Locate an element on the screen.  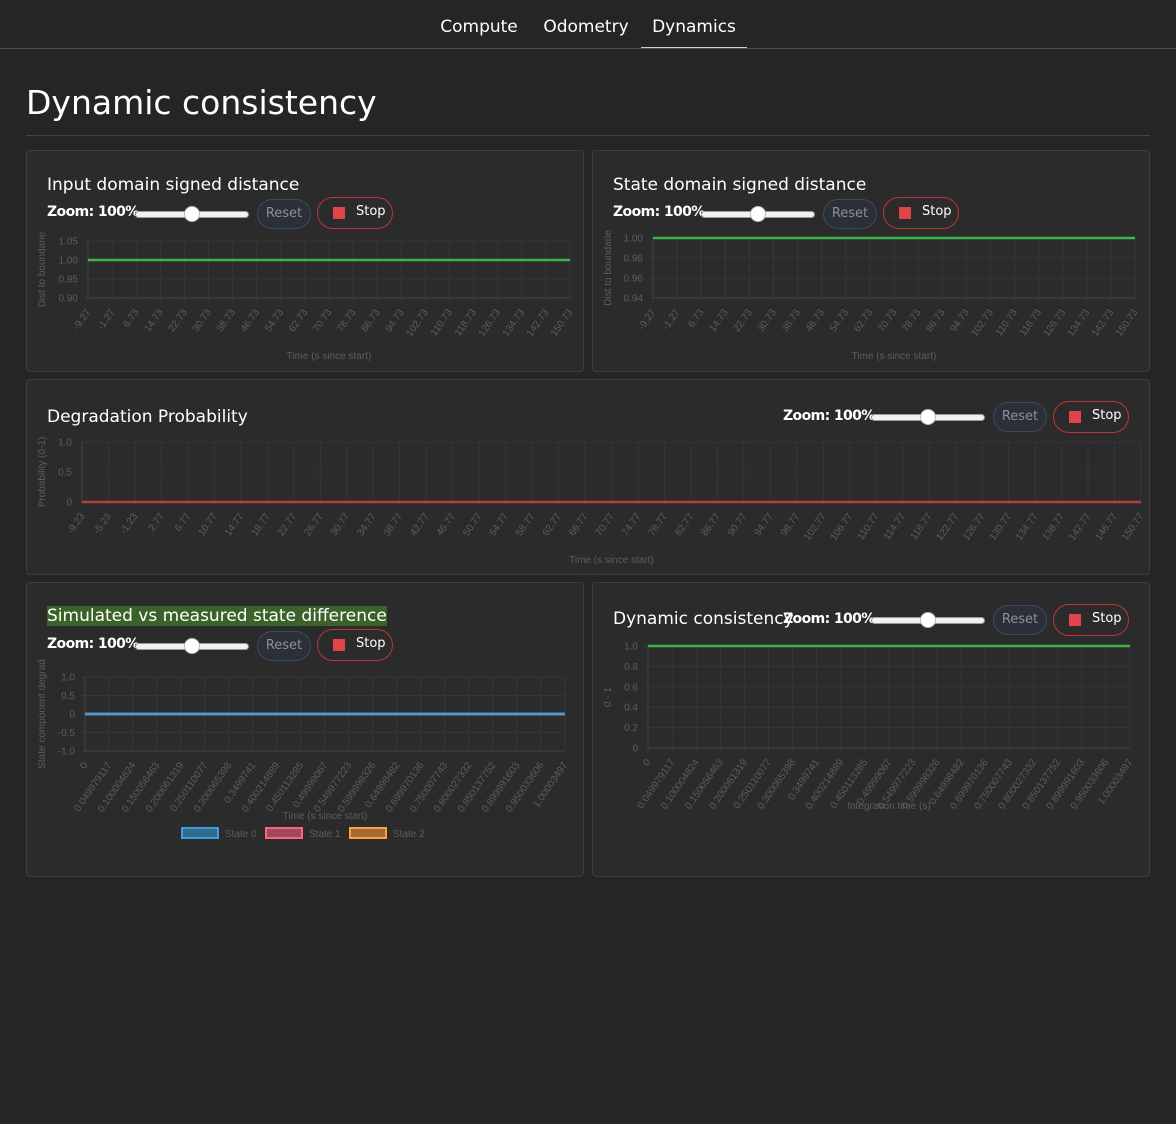
tab-odometry: Odometry is located at coordinates (586, 32).